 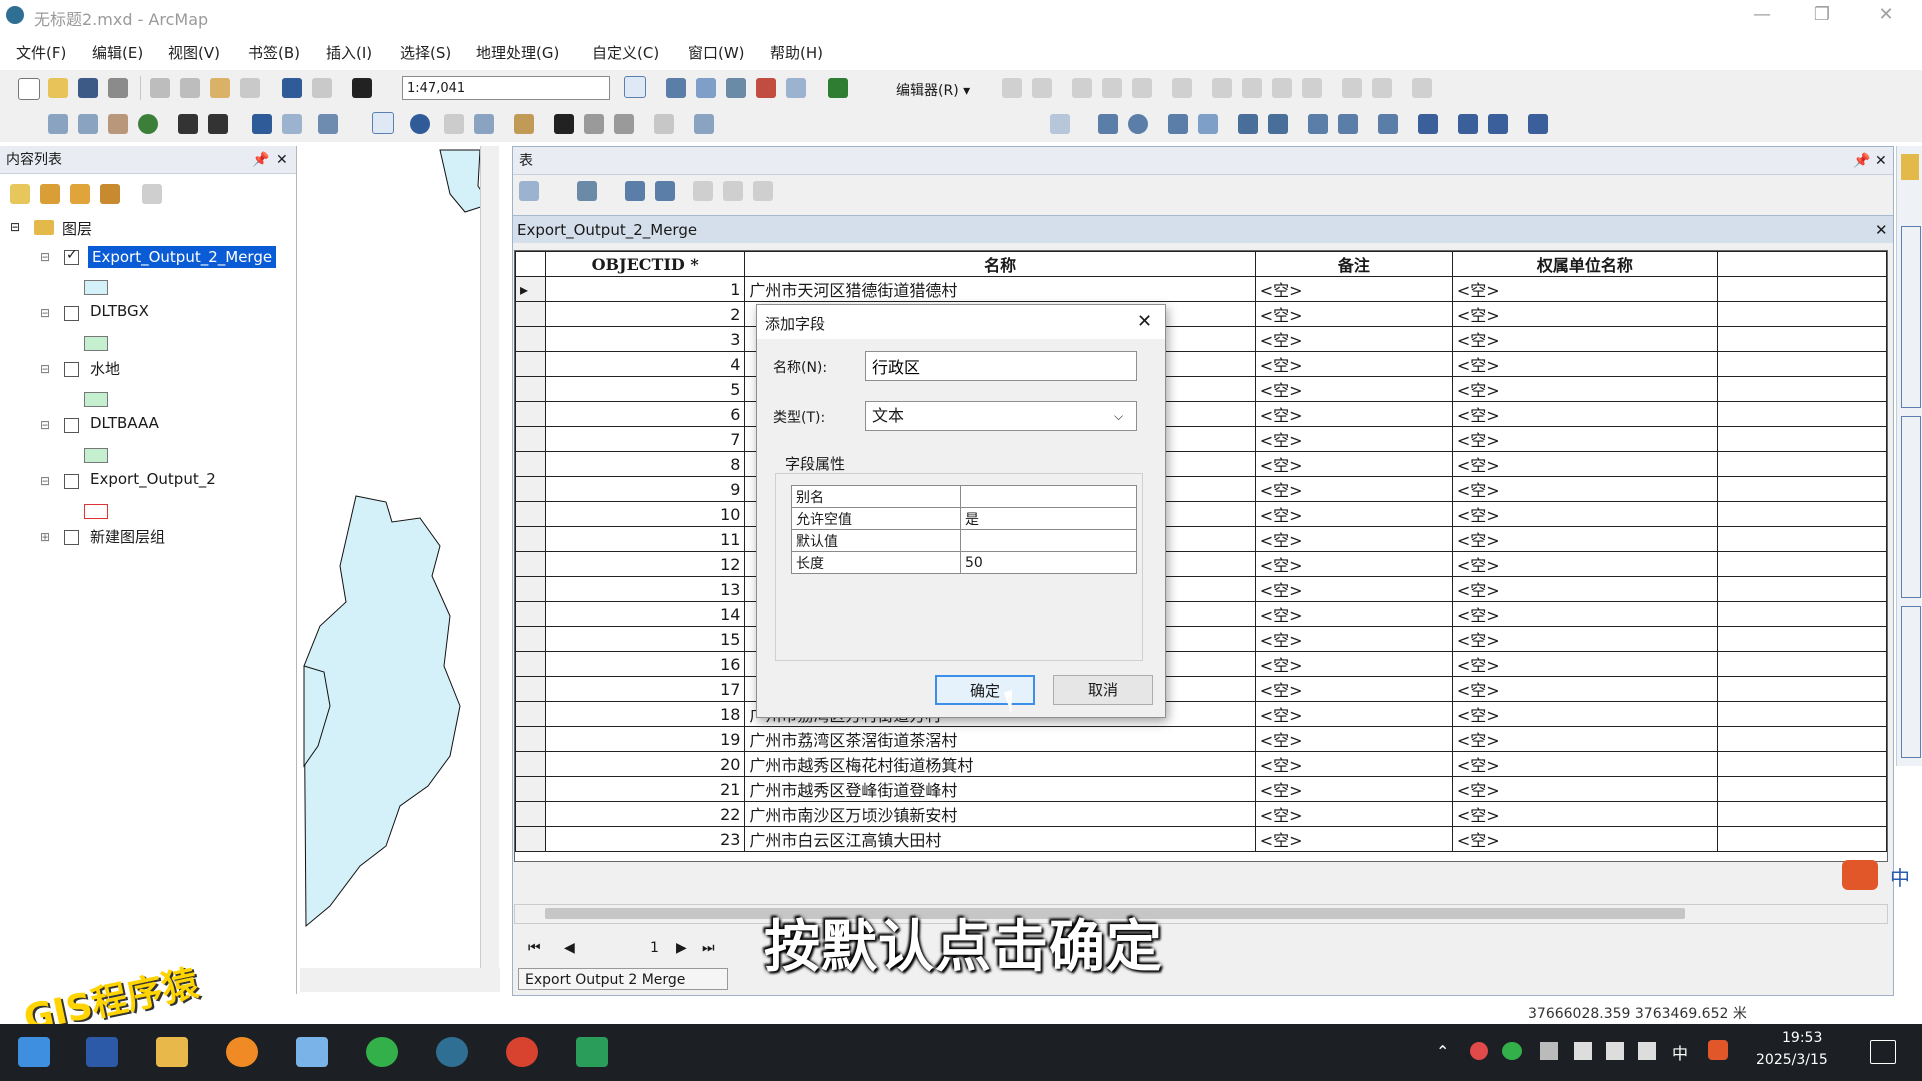 I want to click on file-explorer-icon, so click(x=172, y=1052).